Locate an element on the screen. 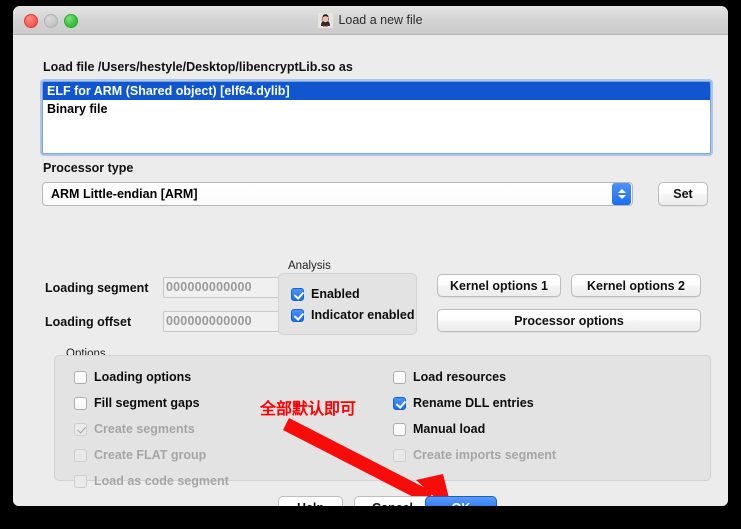  checkbox-label: Loading options is located at coordinates (143, 377).